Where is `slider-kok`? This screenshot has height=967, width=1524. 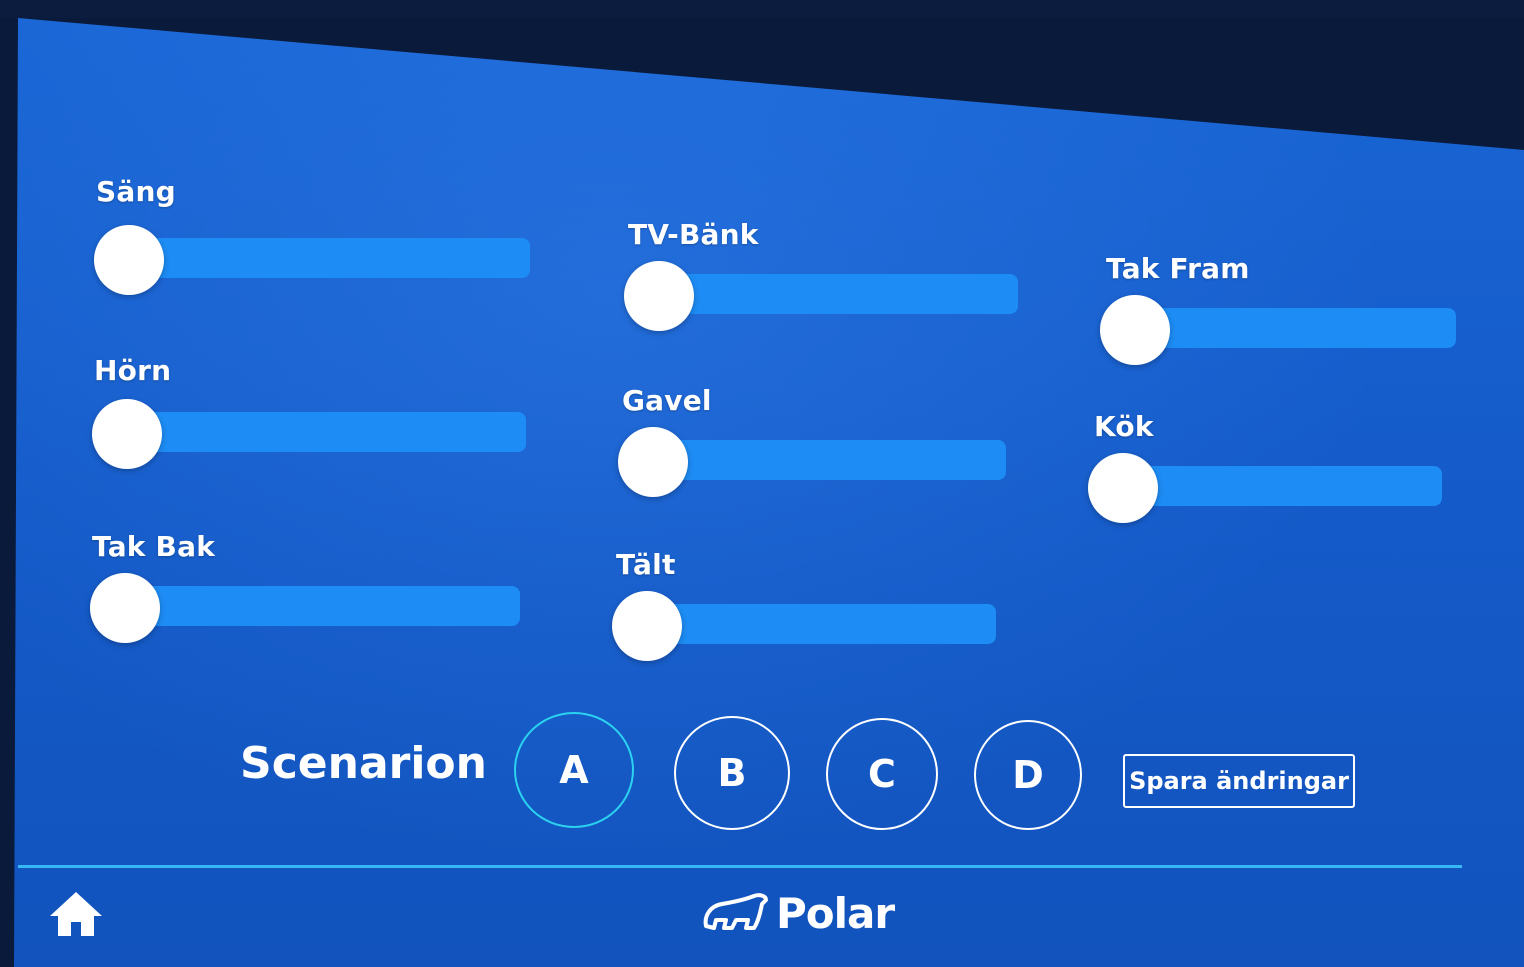 slider-kok is located at coordinates (1265, 488).